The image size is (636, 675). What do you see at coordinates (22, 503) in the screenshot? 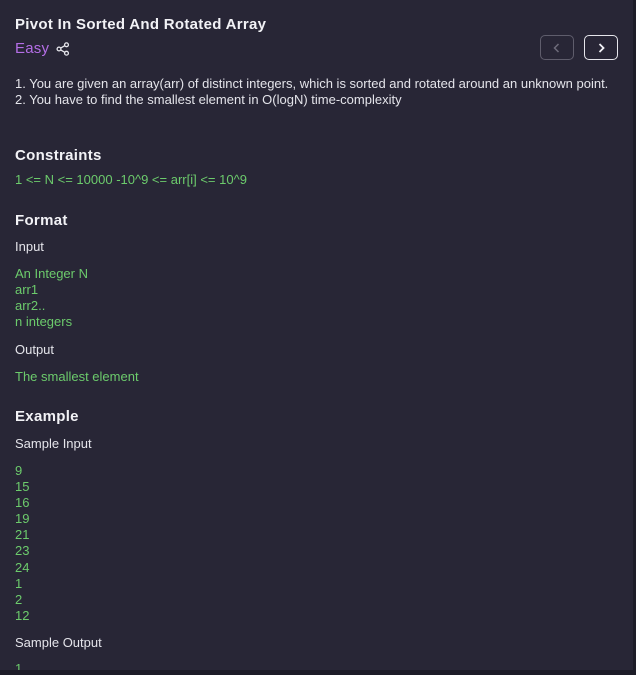
I see `sample-input-line: 16` at bounding box center [22, 503].